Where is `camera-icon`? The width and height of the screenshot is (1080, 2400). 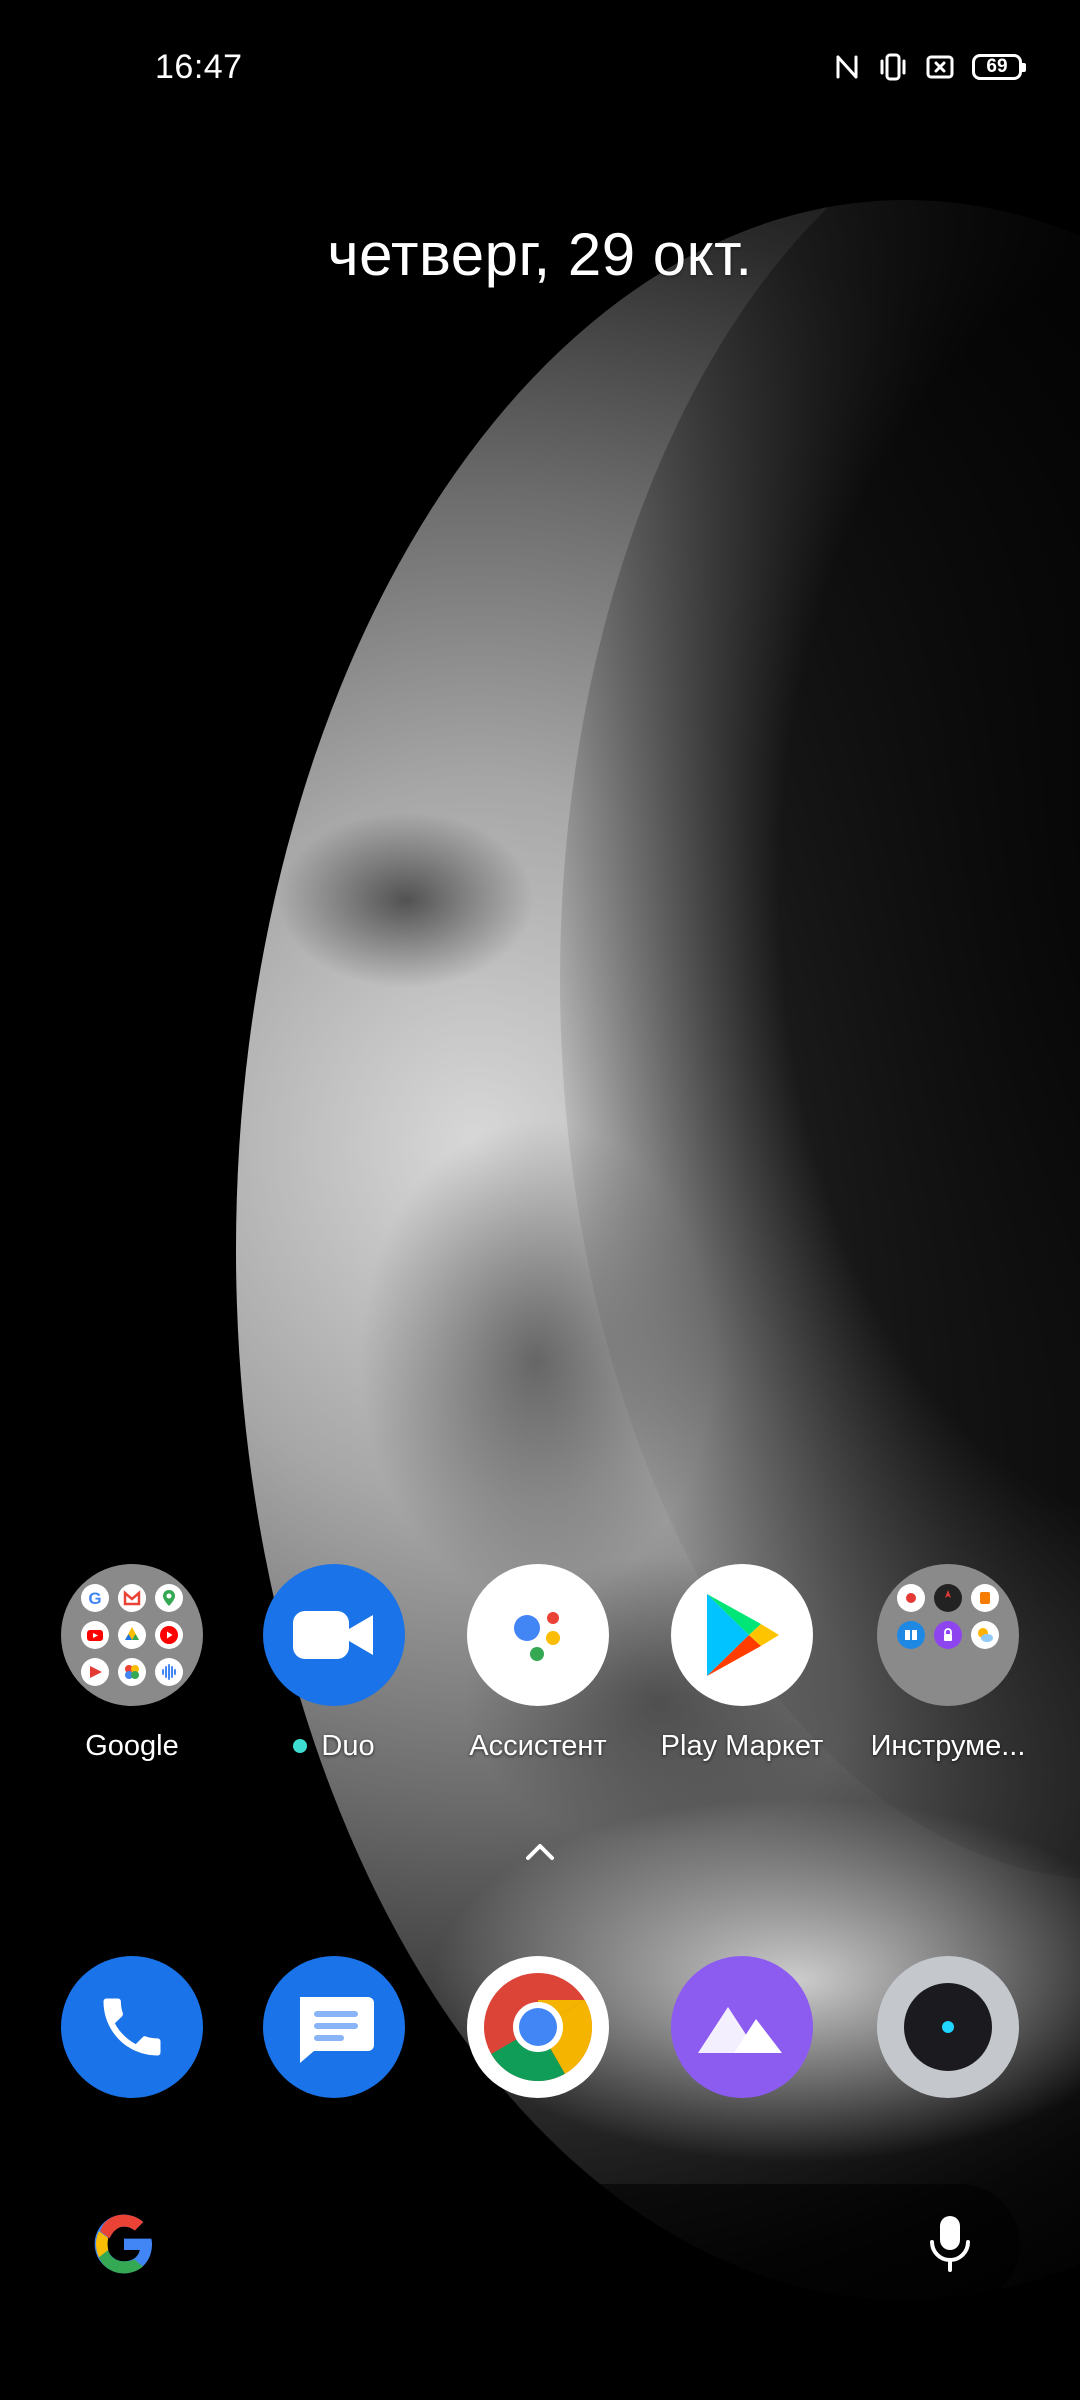 camera-icon is located at coordinates (948, 2027).